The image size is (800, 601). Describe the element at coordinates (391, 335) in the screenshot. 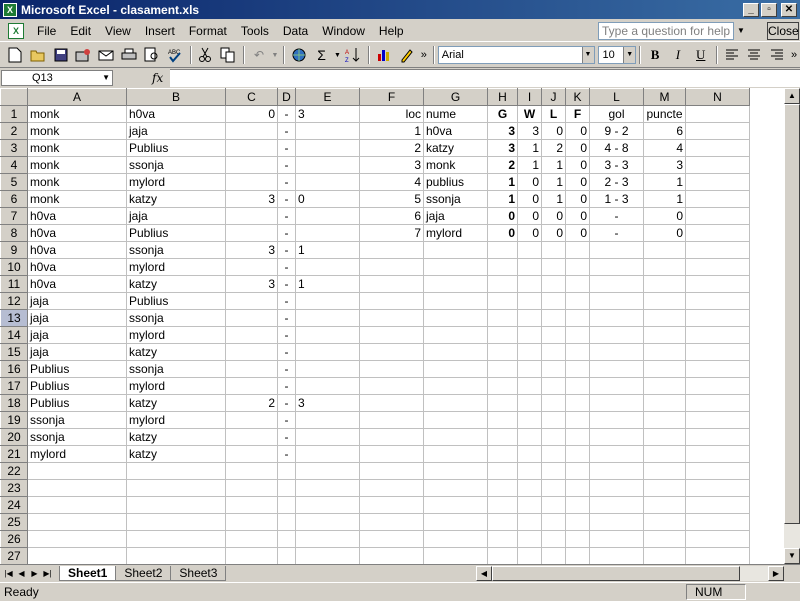

I see `cell-f14` at that location.